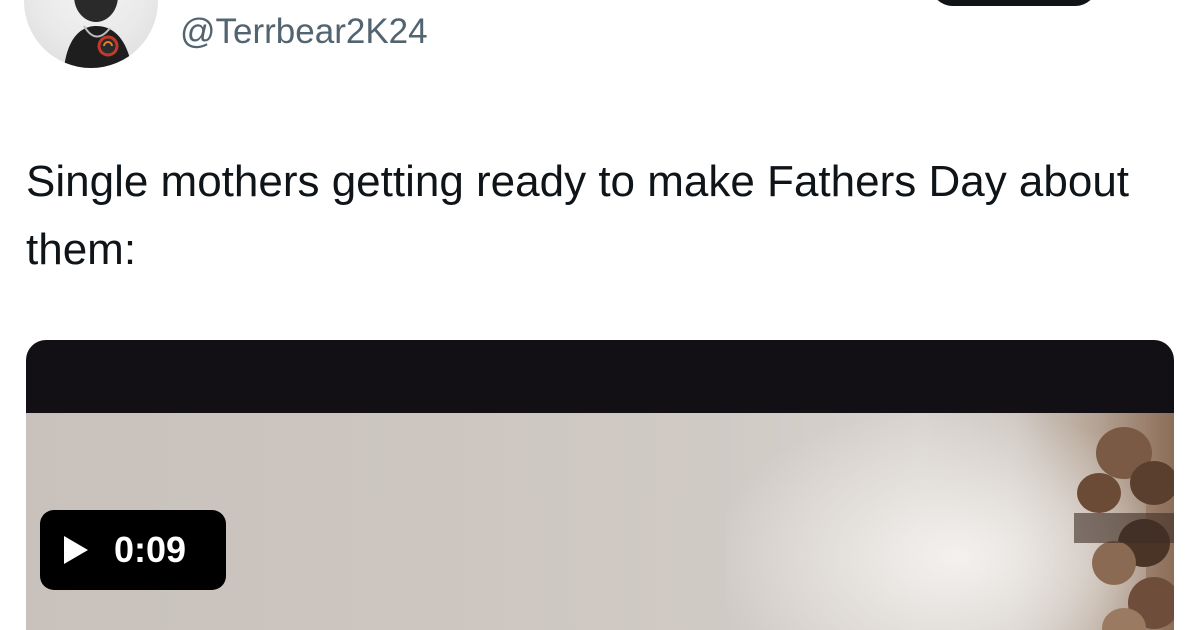  I want to click on video-duration-badge: 0:09, so click(133, 550).